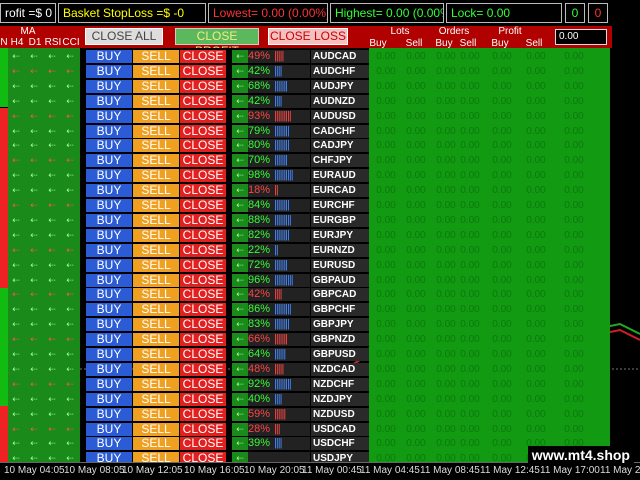 The width and height of the screenshot is (640, 480). Describe the element at coordinates (340, 116) in the screenshot. I see `symbol-label: AUDUSD` at that location.